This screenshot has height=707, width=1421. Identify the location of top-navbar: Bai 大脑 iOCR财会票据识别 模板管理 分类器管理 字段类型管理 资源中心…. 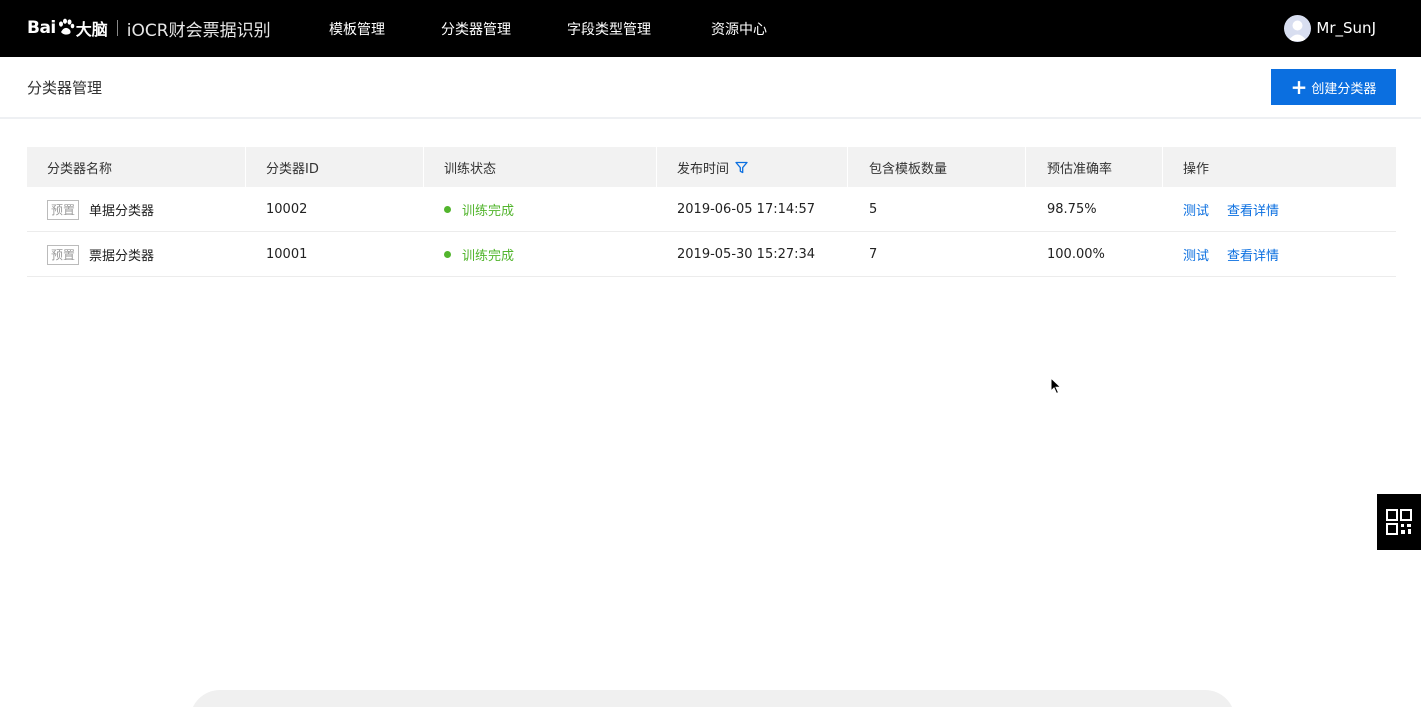
(710, 28).